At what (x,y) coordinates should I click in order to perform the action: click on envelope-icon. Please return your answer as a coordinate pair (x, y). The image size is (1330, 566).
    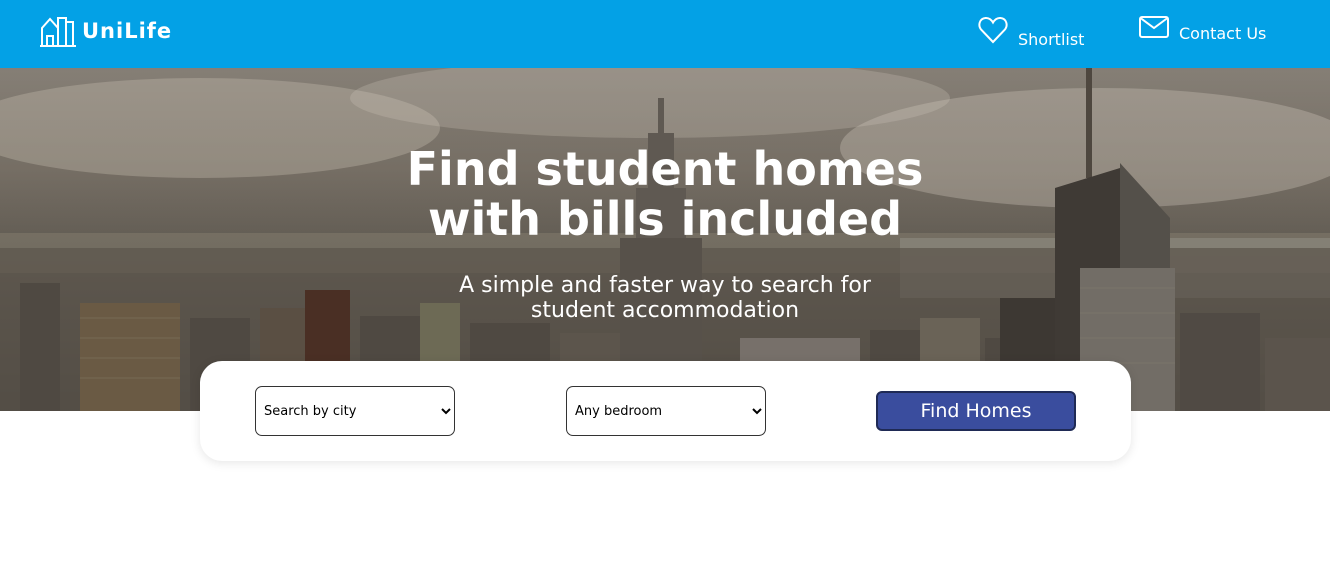
    Looking at the image, I should click on (1154, 27).